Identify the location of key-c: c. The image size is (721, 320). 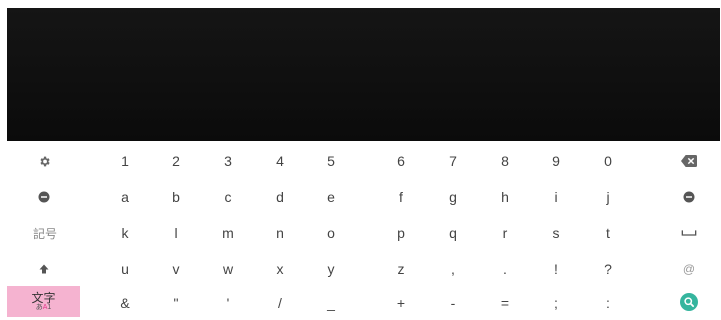
(228, 197).